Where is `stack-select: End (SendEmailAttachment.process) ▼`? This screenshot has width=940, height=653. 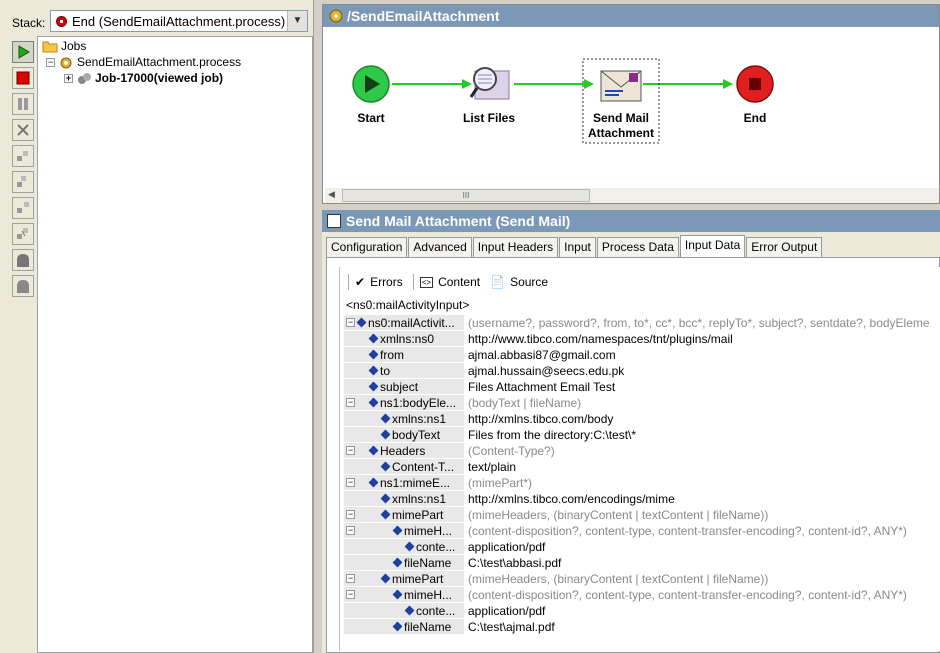
stack-select: End (SendEmailAttachment.process) ▼ is located at coordinates (179, 21).